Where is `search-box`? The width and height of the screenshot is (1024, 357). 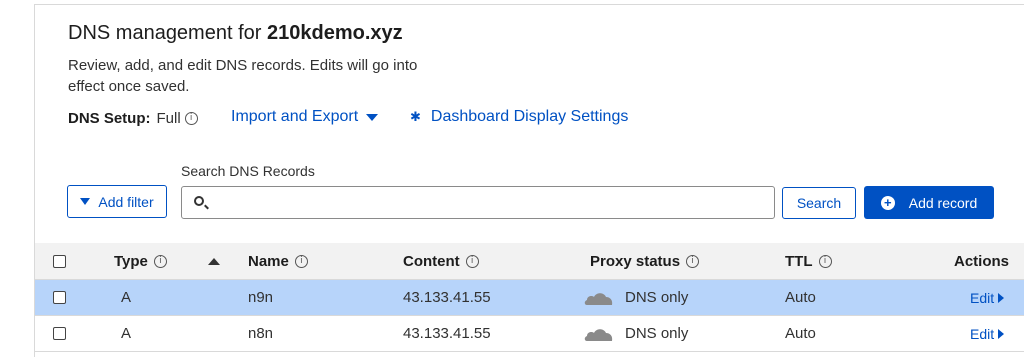 search-box is located at coordinates (478, 202).